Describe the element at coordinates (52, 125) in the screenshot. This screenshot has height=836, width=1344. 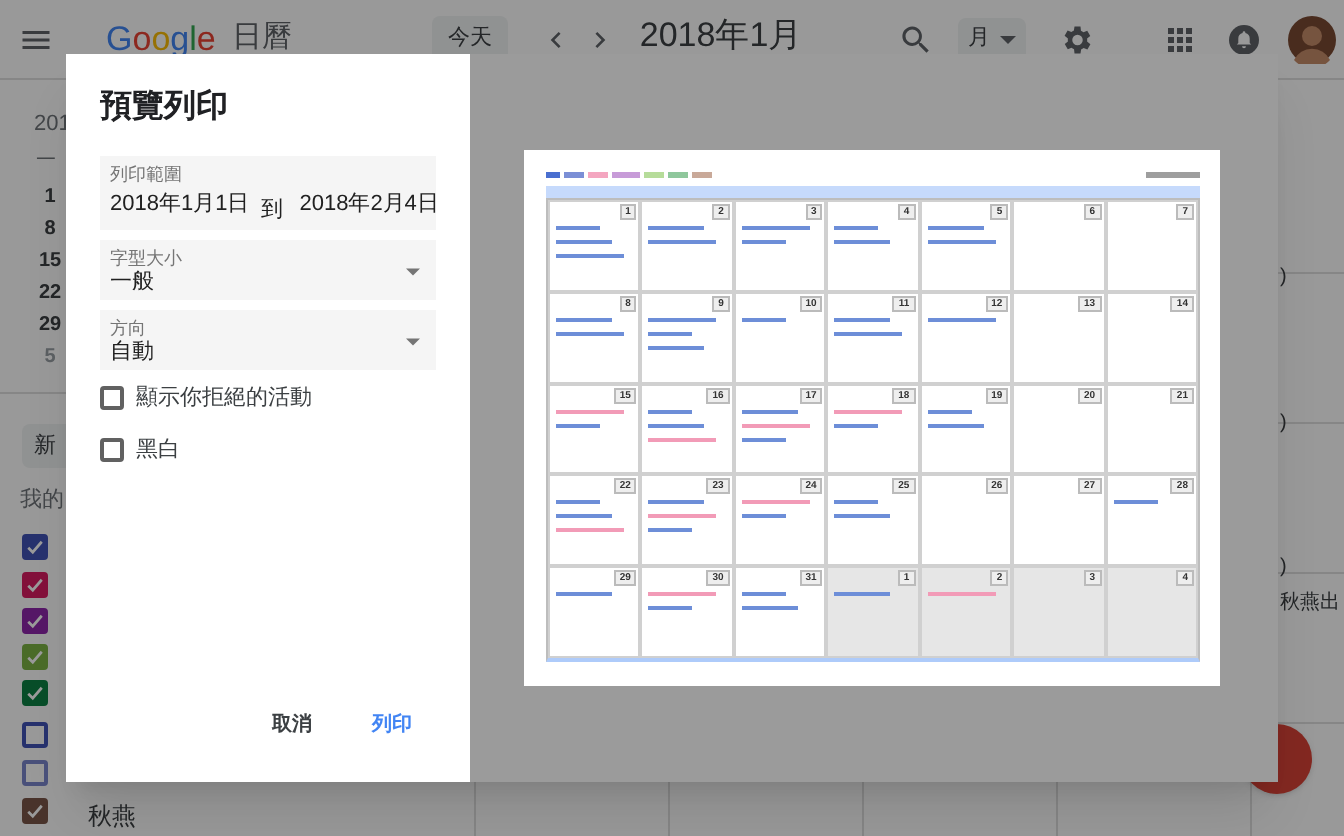
I see `mini-calendar-year: 201` at that location.